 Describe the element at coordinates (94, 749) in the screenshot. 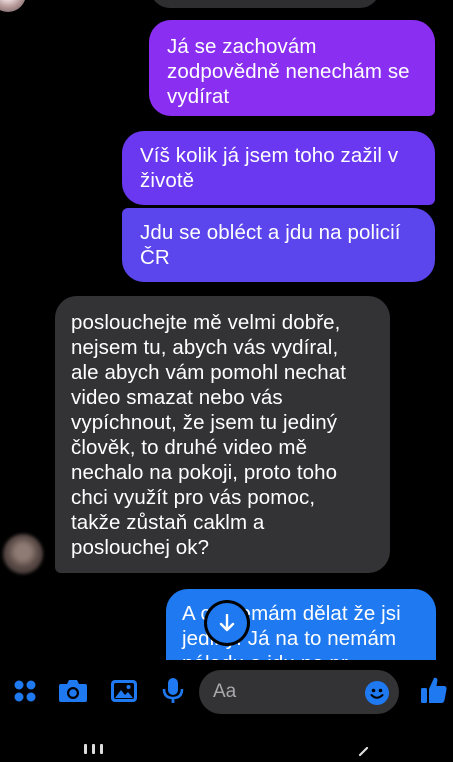

I see `recent-apps-icon` at that location.